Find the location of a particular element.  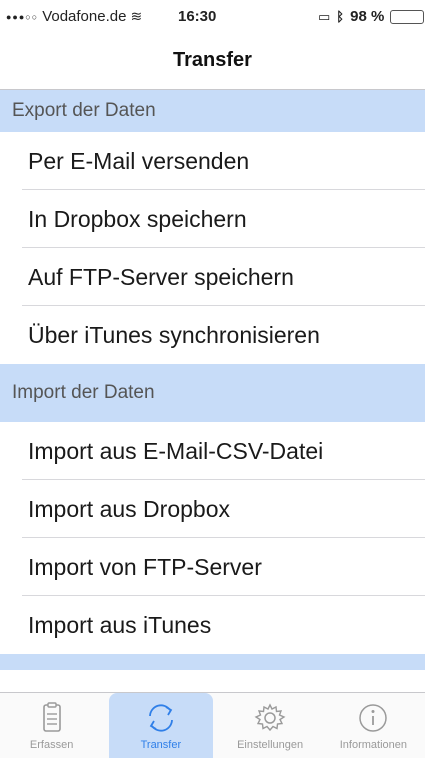

status-right-group: ▭ ᛒ 98 % is located at coordinates (371, 16).